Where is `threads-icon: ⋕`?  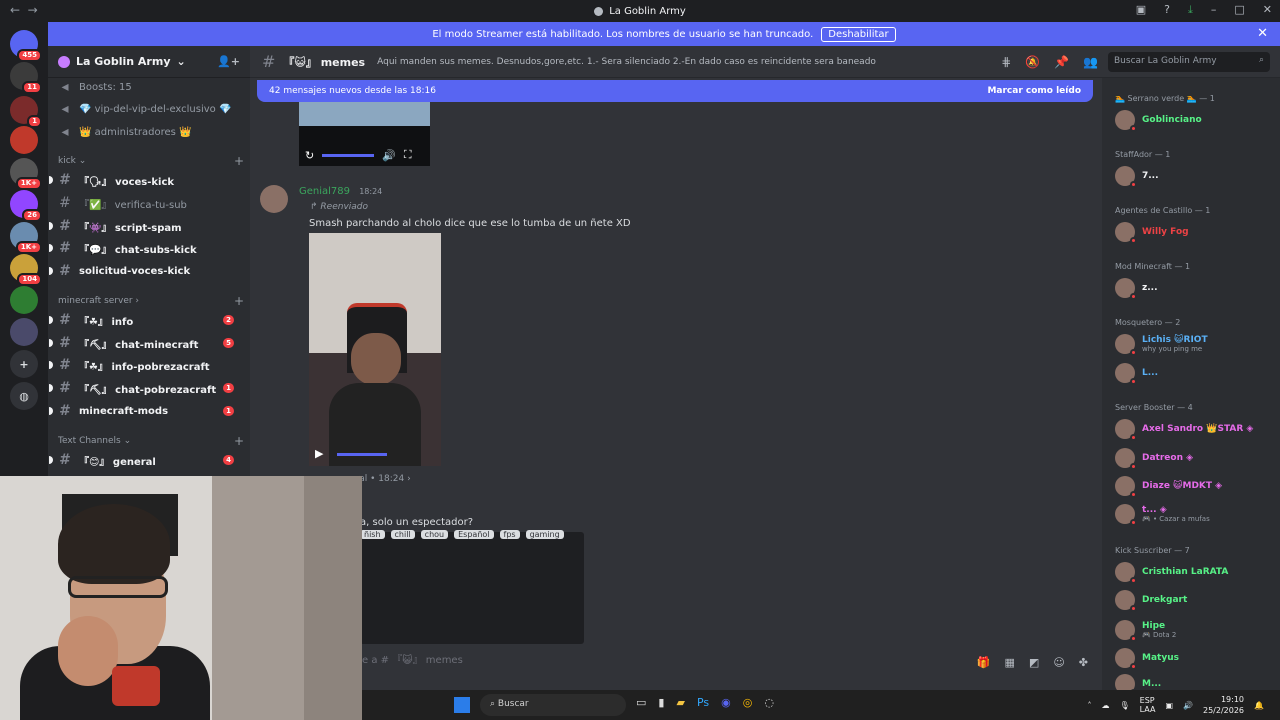
threads-icon: ⋕ is located at coordinates (1006, 62).